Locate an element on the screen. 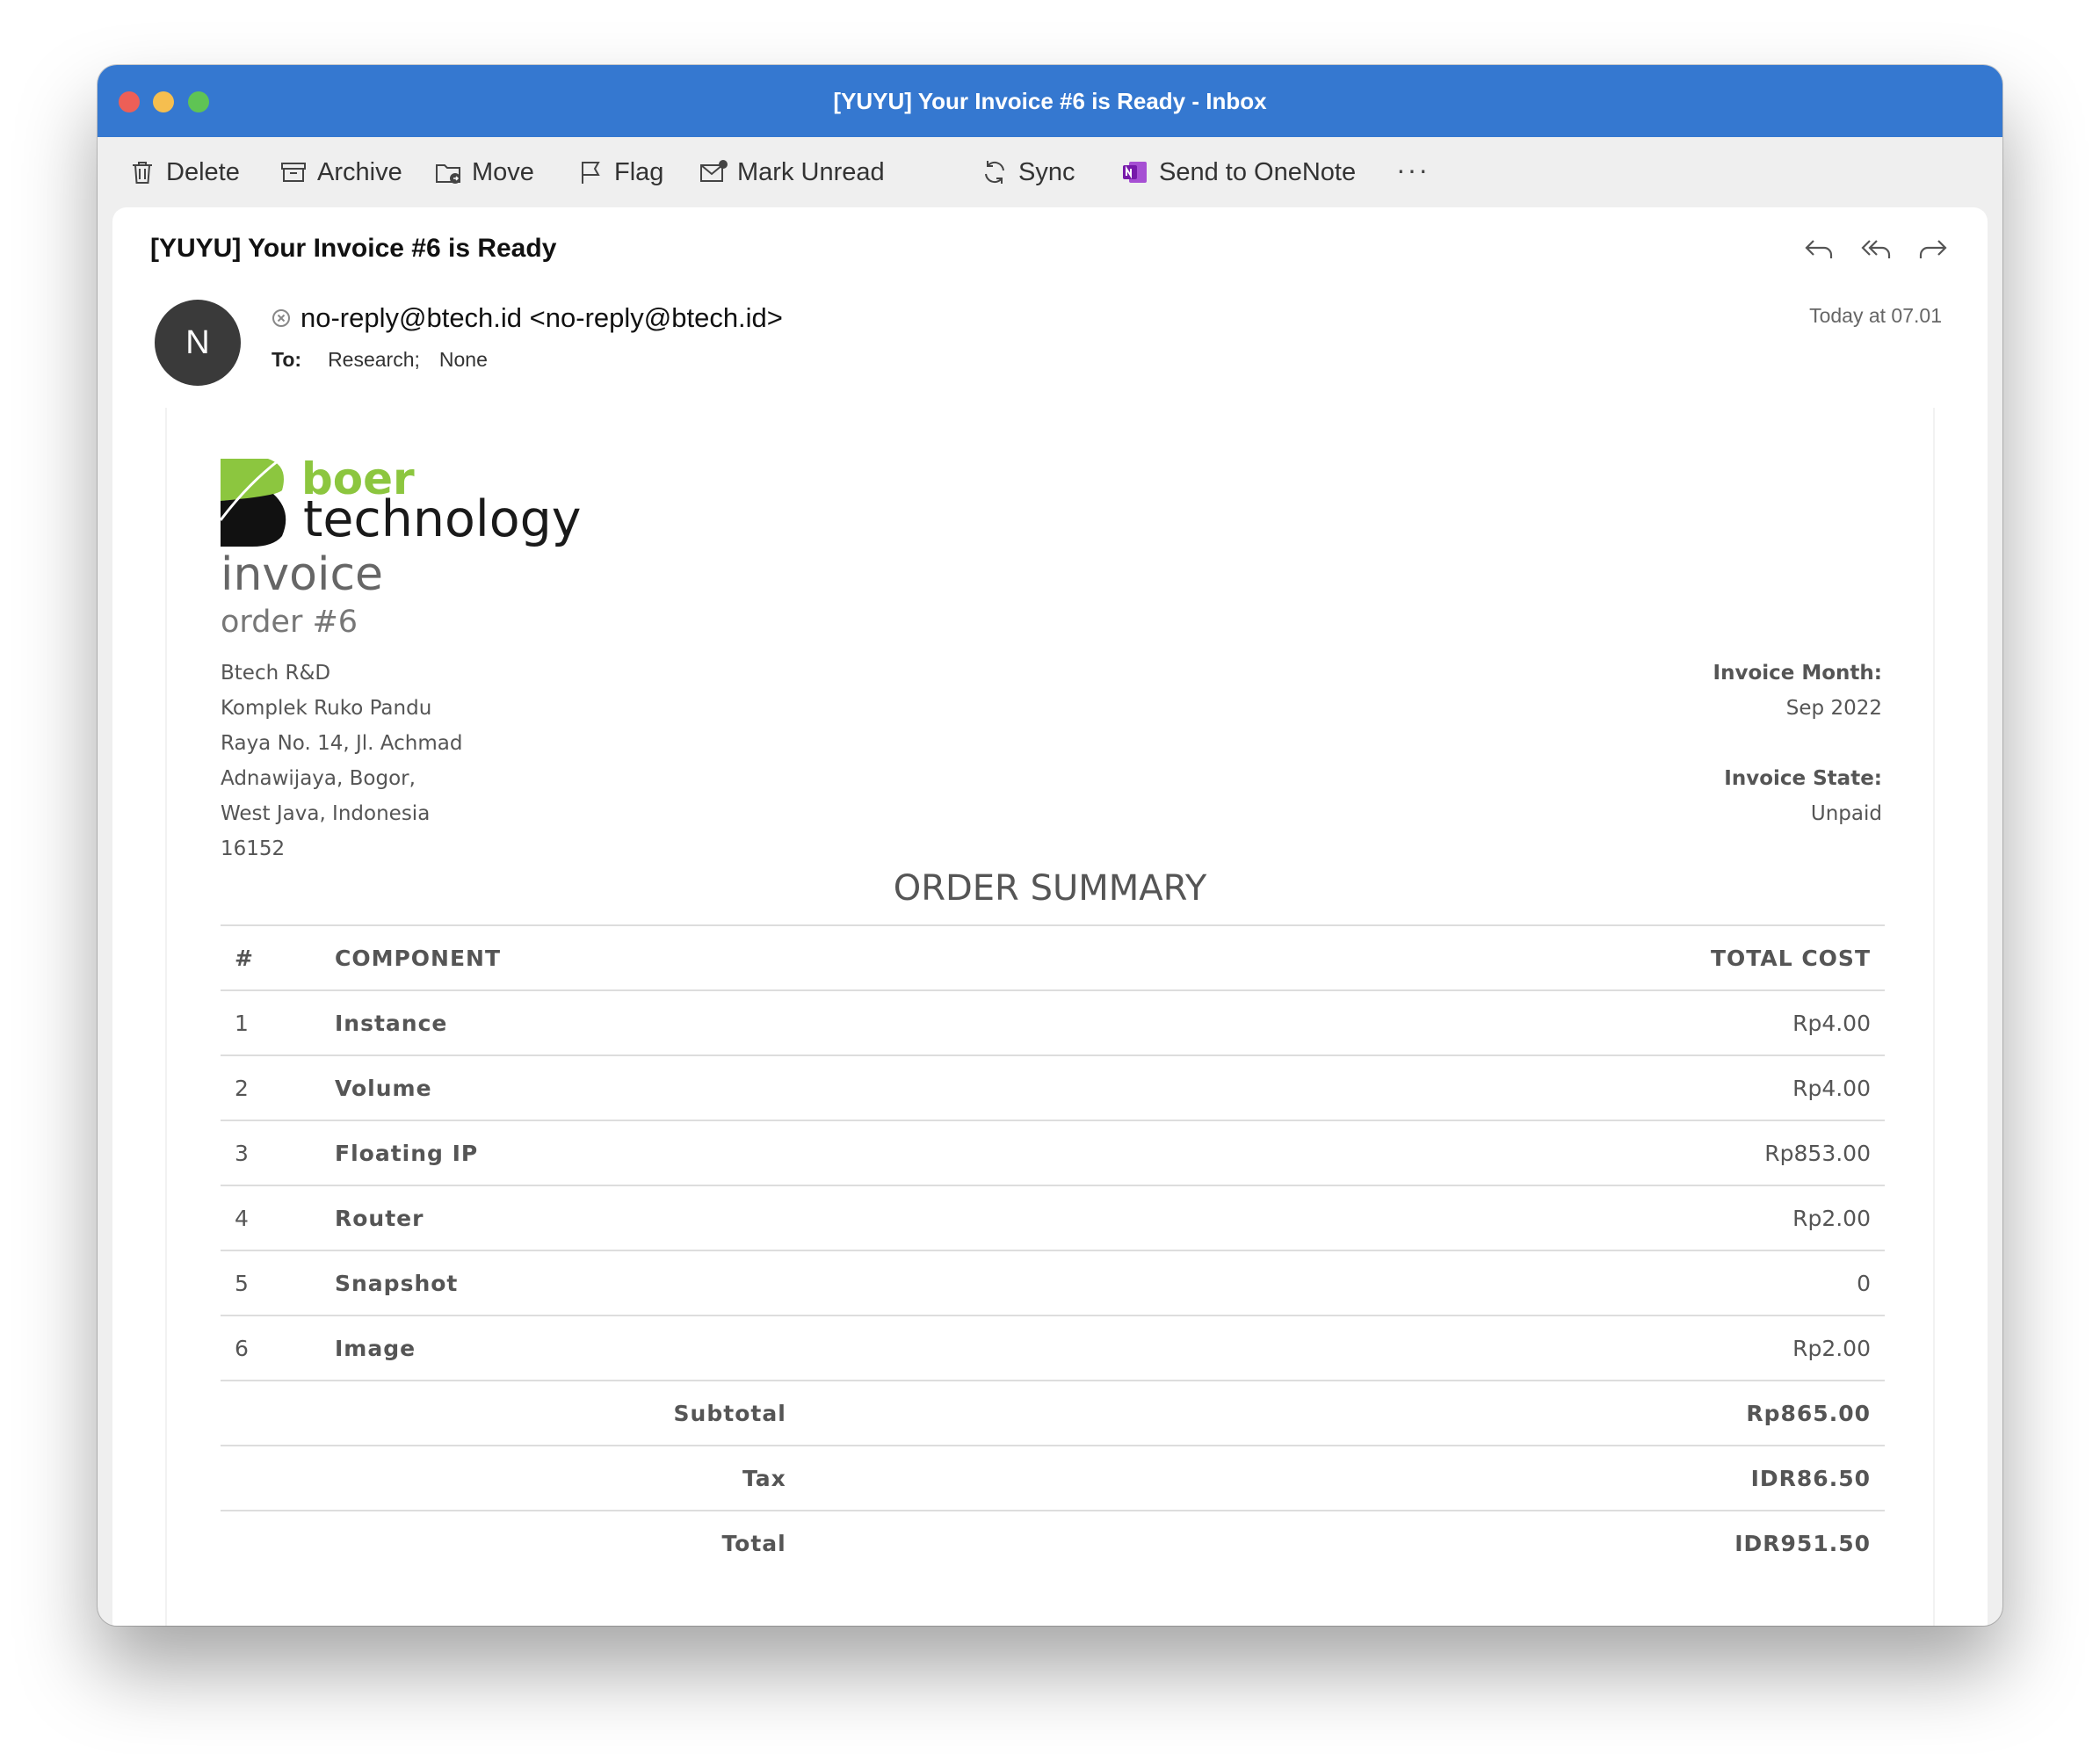 The image size is (2100, 1754). subtotal-label: Subtotal is located at coordinates (560, 1413).